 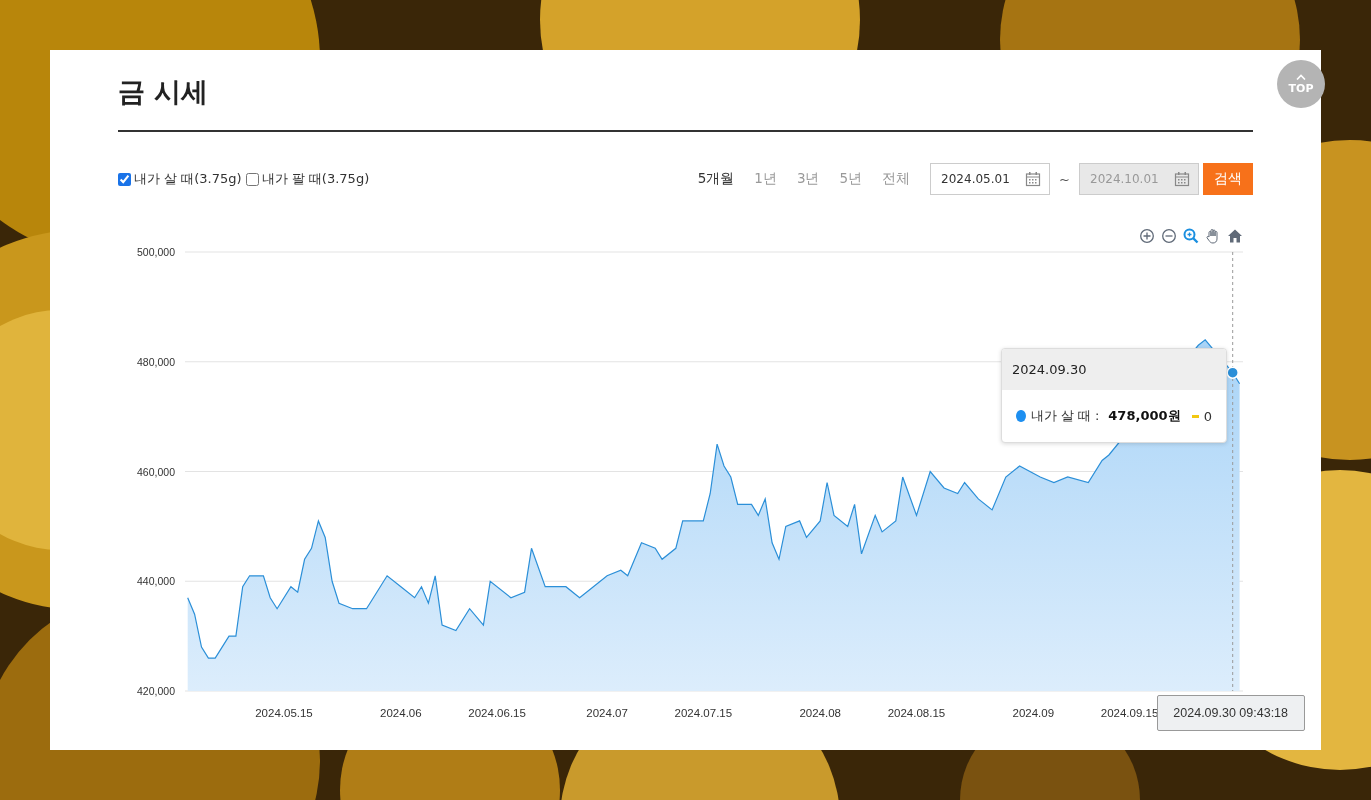 What do you see at coordinates (284, 713) in the screenshot?
I see `x-axis-label: 2024.05.15` at bounding box center [284, 713].